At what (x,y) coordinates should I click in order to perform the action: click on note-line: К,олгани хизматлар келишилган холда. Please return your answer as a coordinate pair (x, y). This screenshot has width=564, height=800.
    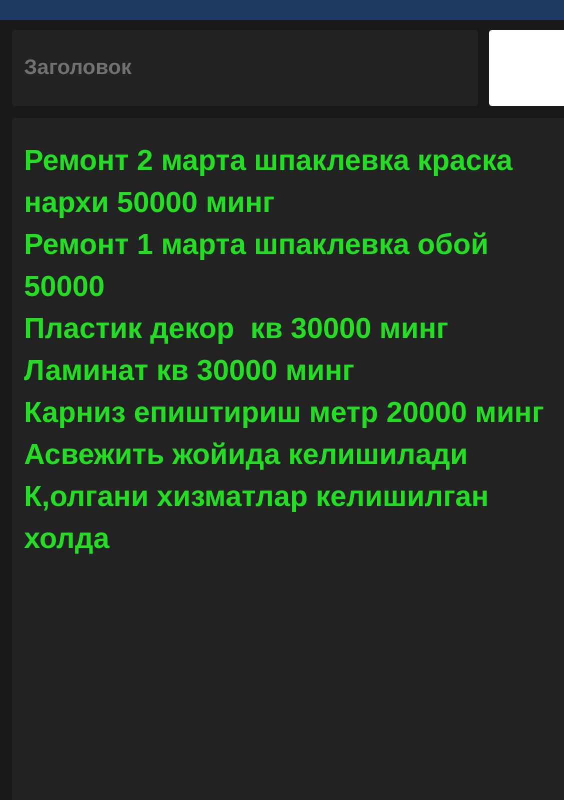
    Looking at the image, I should click on (257, 518).